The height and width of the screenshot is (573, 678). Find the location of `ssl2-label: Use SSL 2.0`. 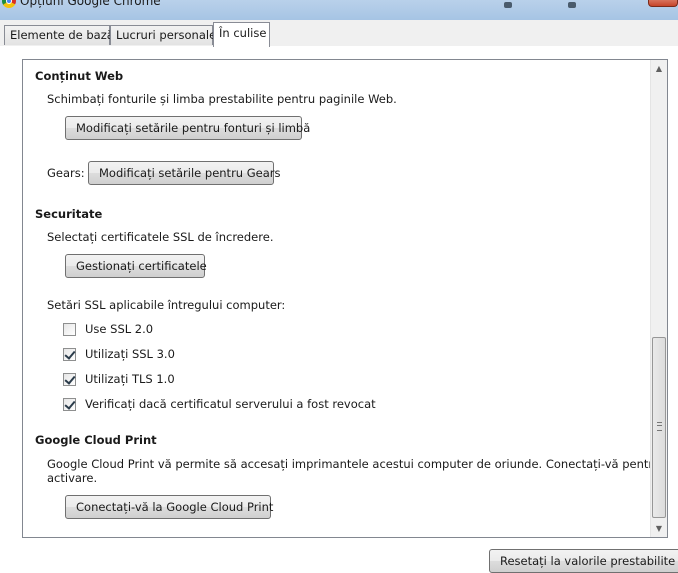

ssl2-label: Use SSL 2.0 is located at coordinates (119, 329).